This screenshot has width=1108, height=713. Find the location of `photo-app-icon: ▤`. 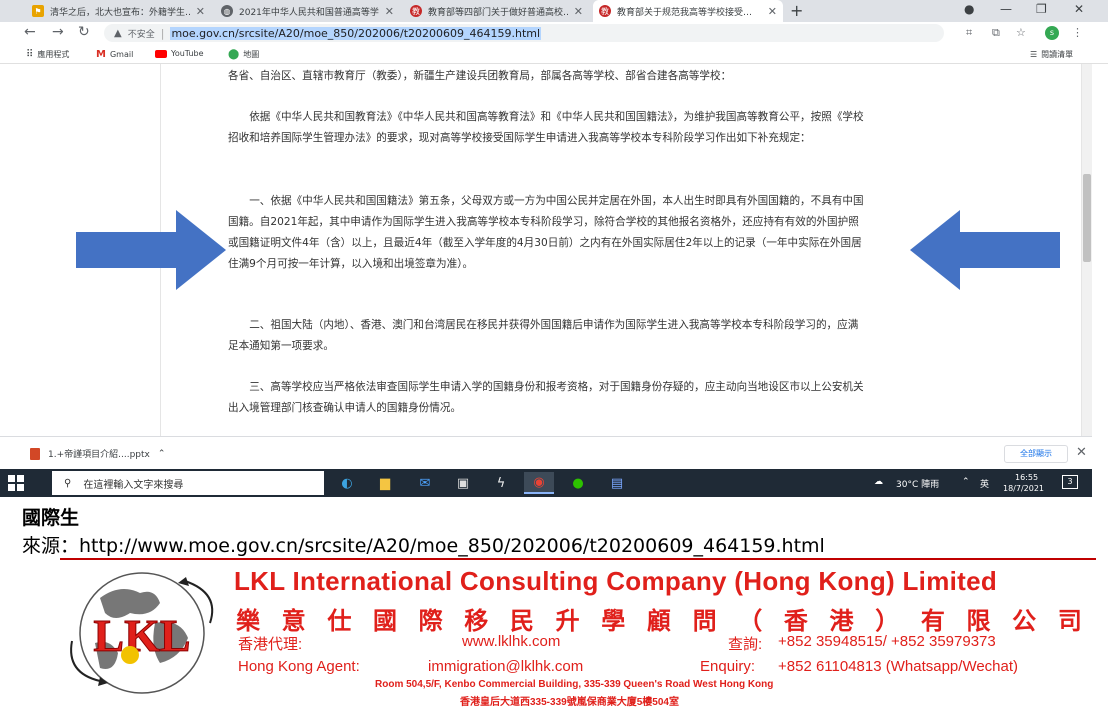

photo-app-icon: ▤ is located at coordinates (617, 483).